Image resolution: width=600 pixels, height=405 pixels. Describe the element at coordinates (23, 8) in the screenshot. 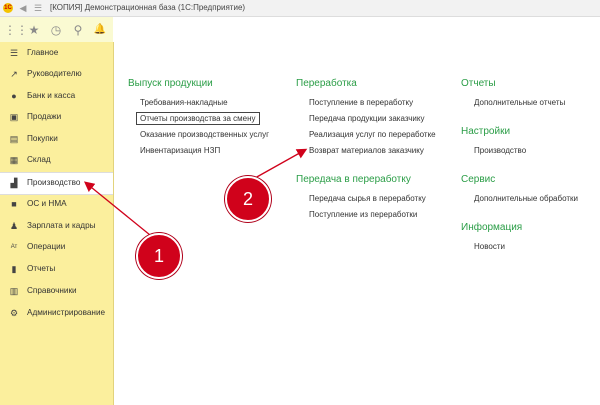

I see `back-icon: ◀` at that location.